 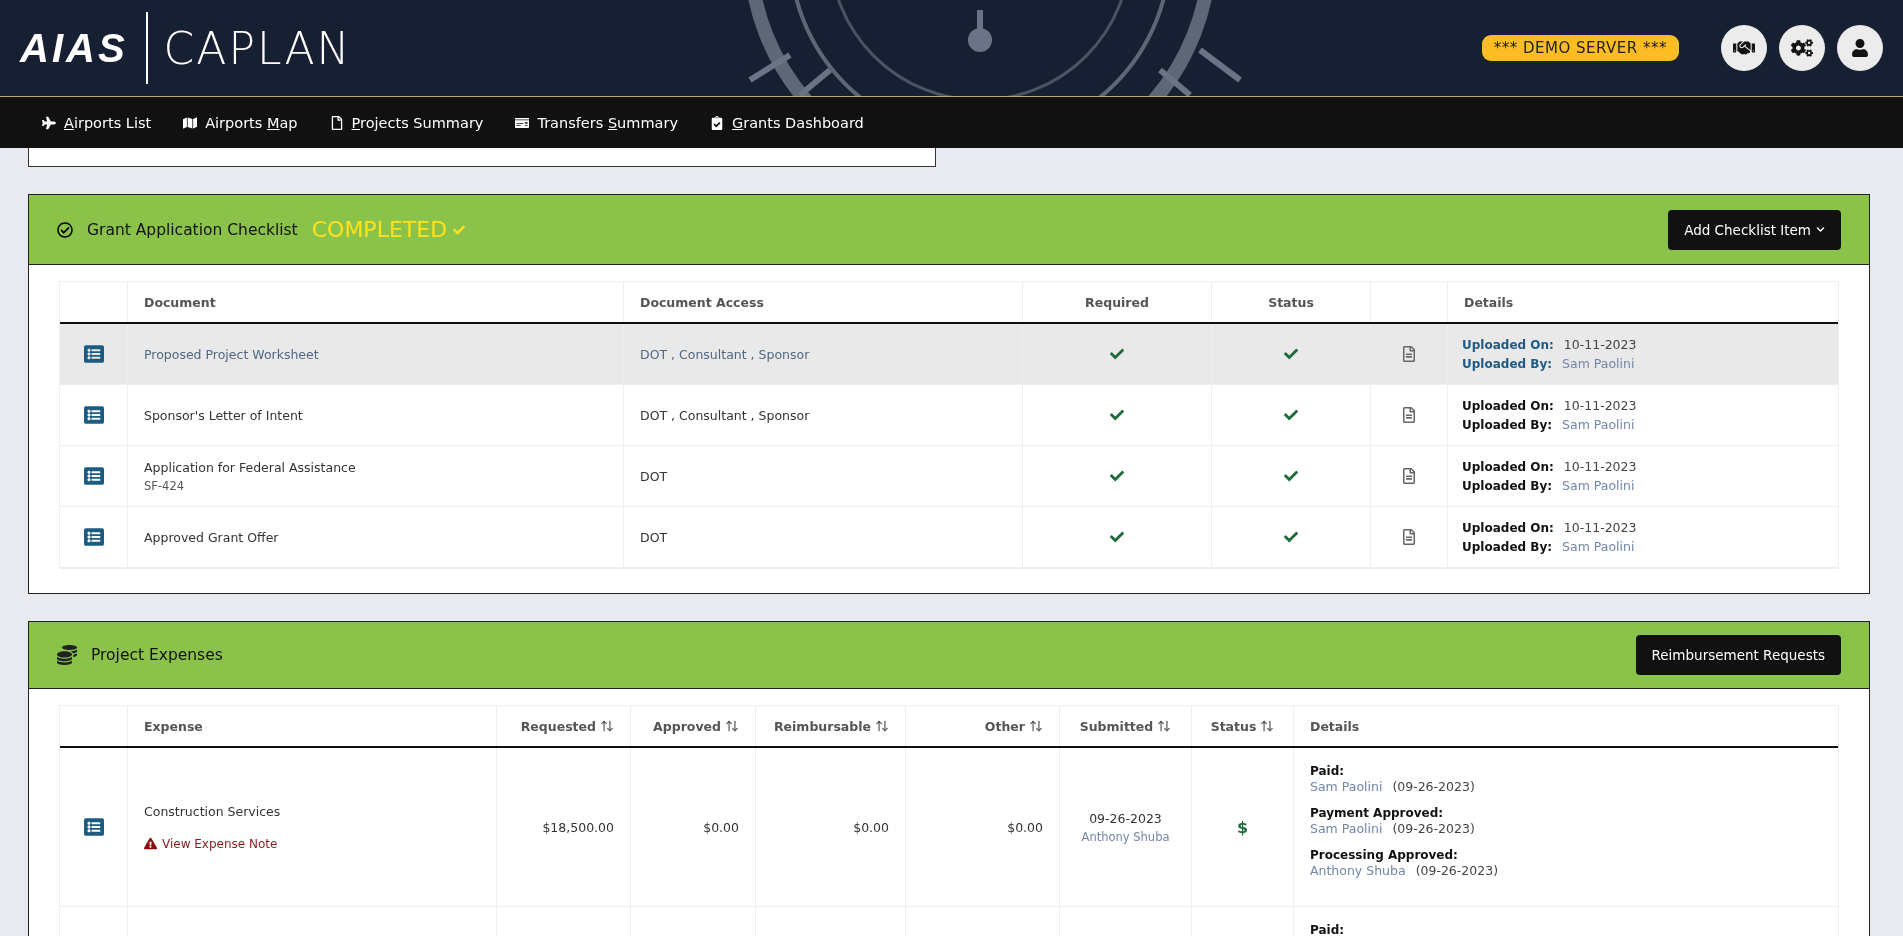 What do you see at coordinates (459, 229) in the screenshot?
I see `check-icon` at bounding box center [459, 229].